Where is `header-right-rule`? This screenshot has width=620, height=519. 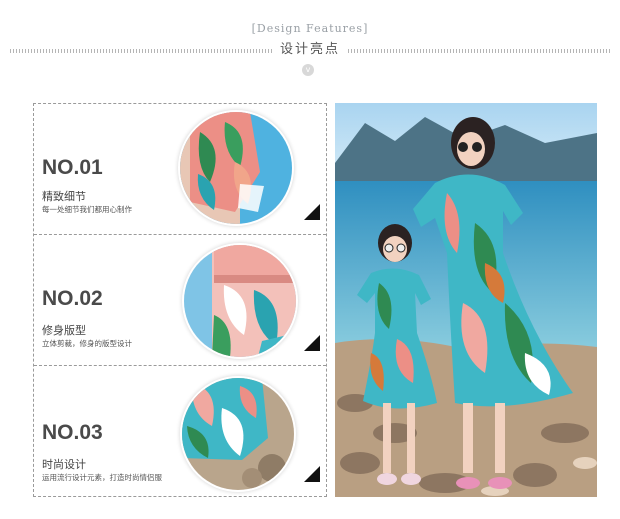
header-right-rule is located at coordinates (479, 51).